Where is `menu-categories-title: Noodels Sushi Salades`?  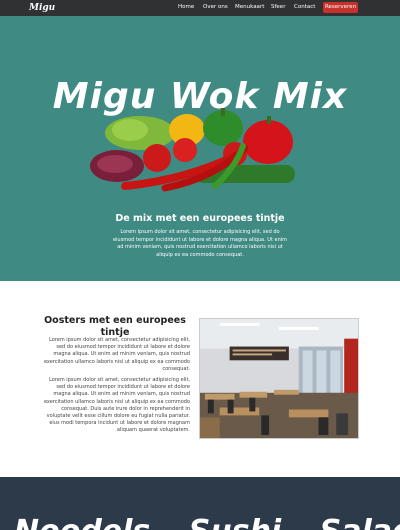
menu-categories-title: Noodels Sushi Salades is located at coordinates (200, 522).